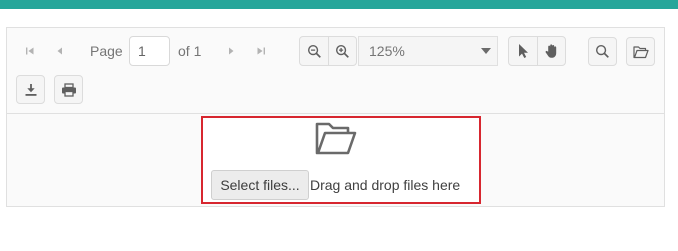 The image size is (678, 251). I want to click on print-button, so click(68, 89).